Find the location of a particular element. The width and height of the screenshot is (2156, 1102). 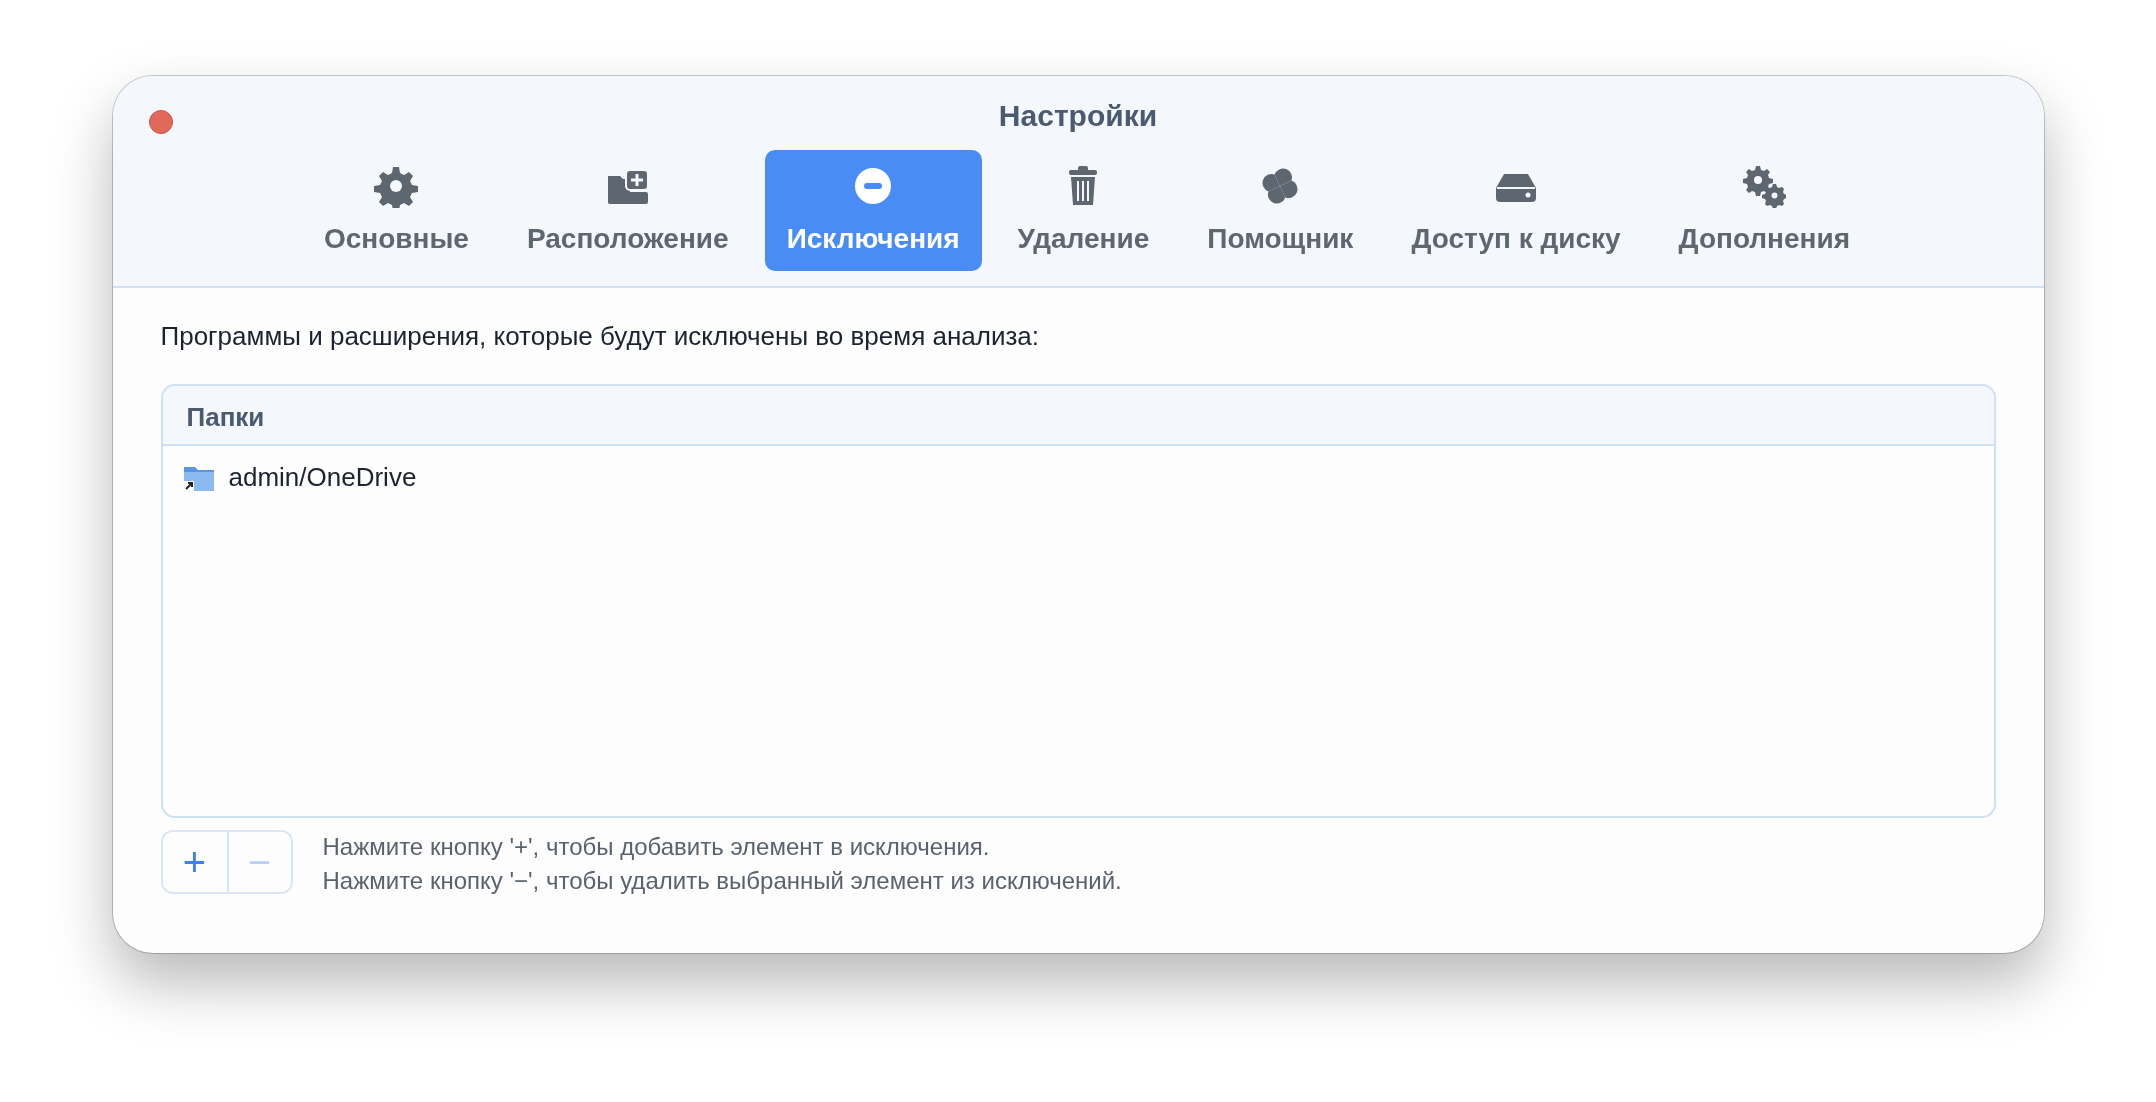

description-text: Программы и расширения, которые будут исключены во время анализа: is located at coordinates (600, 336).